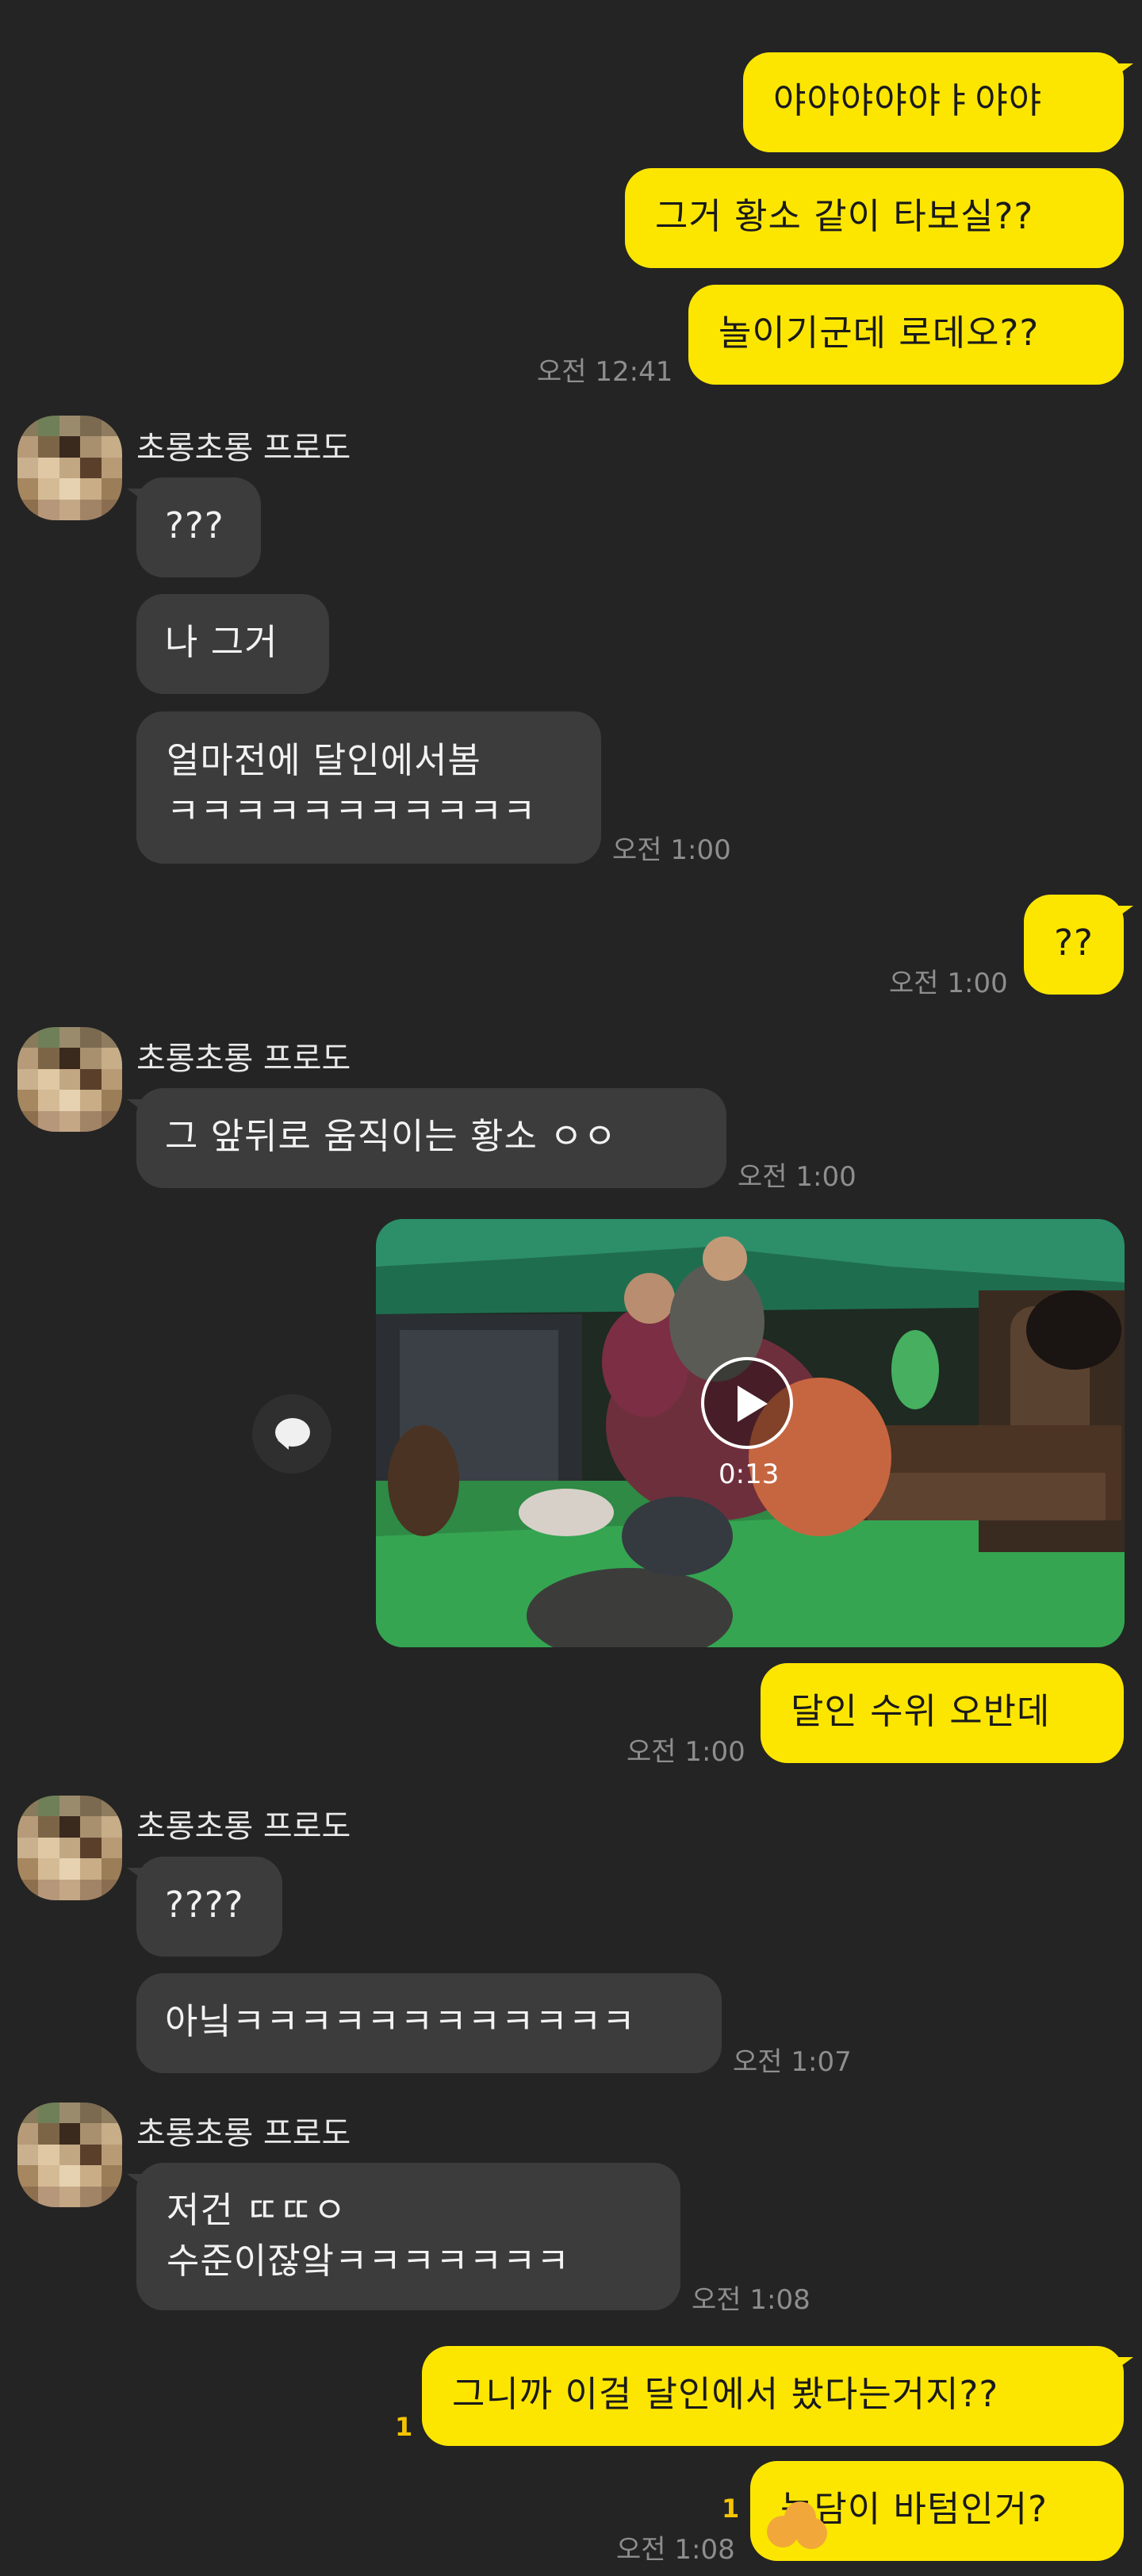 This screenshot has width=1142, height=2576. I want to click on their-message-bubble: 그 앞뒤로 움직이는 황소 ㅇㅇ, so click(426, 1138).